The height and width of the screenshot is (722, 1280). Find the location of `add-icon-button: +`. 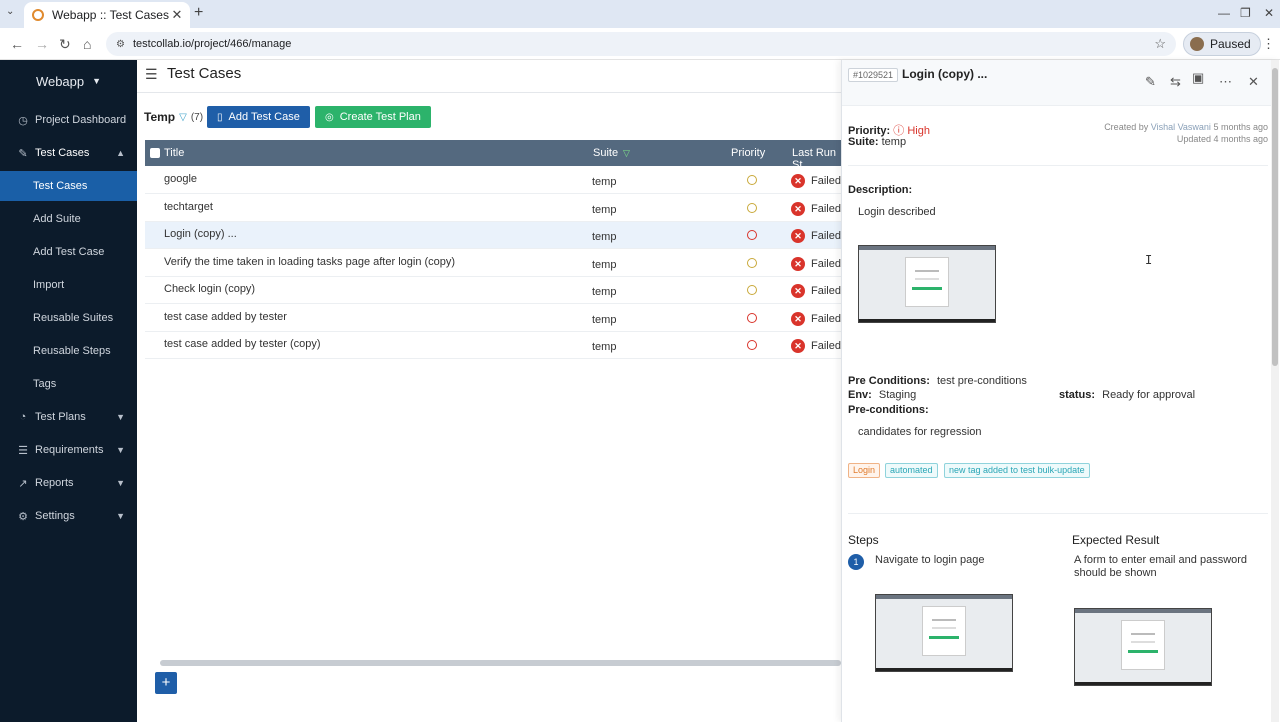

add-icon-button: + is located at coordinates (166, 683).